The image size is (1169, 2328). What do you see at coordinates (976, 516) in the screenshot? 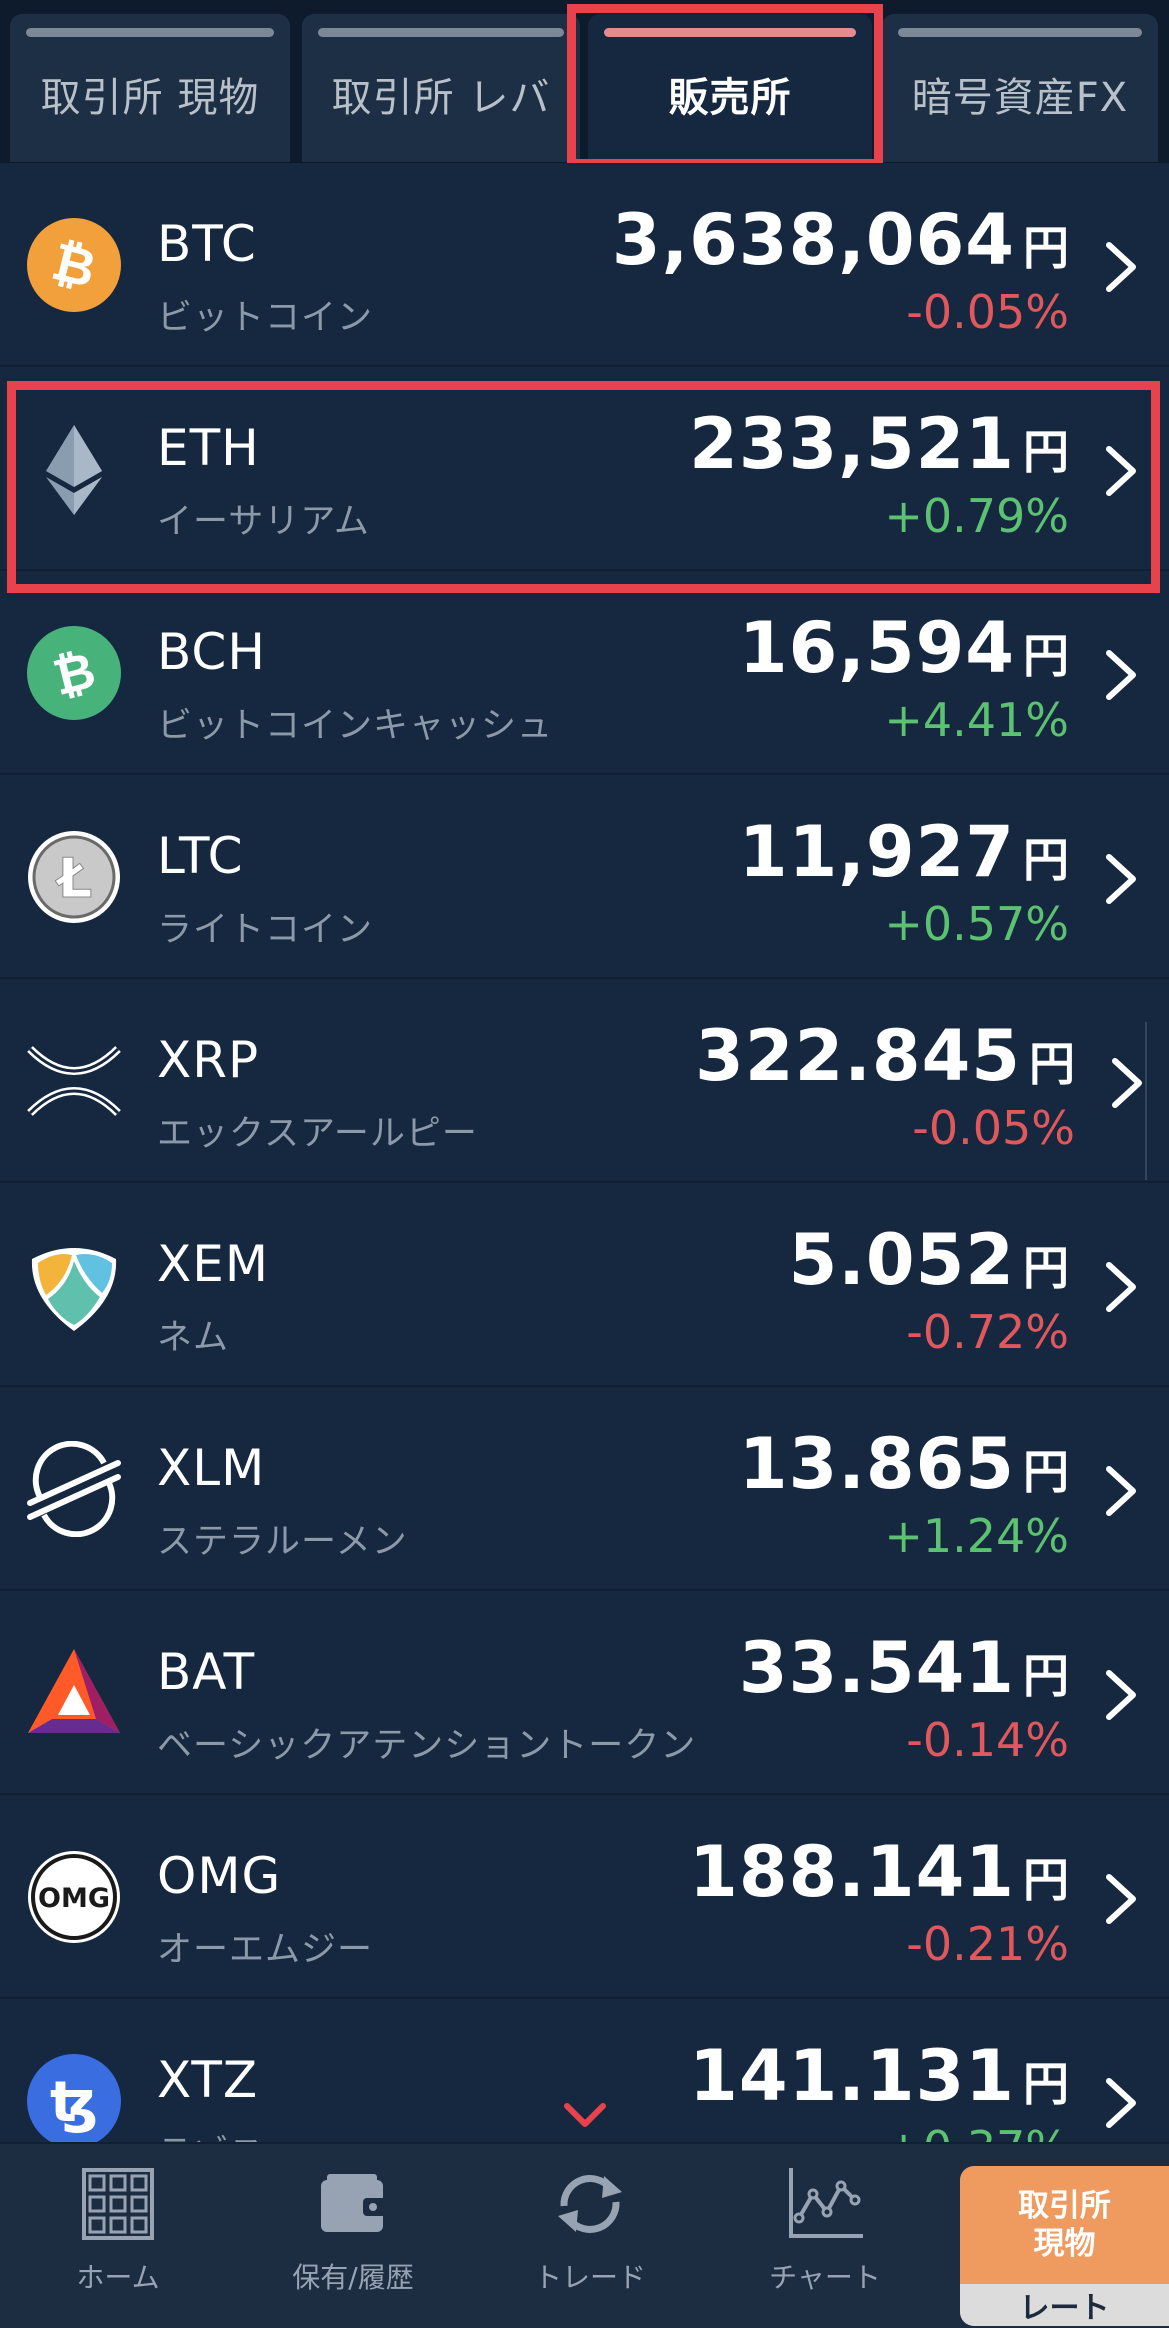
I see `coin-change: +0.79%` at bounding box center [976, 516].